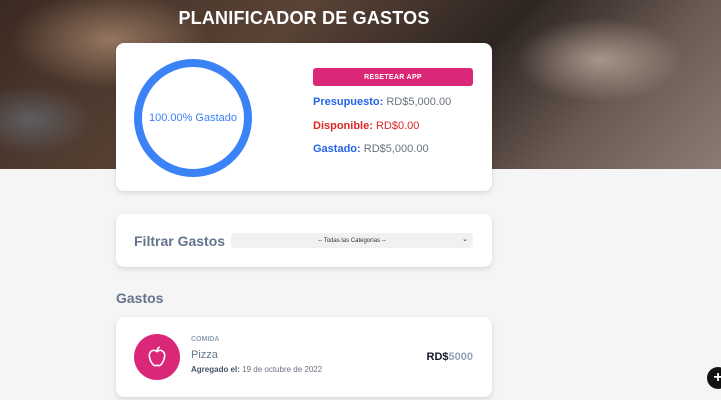  I want to click on expense-date-value: 19 de octubre de 2022, so click(282, 369).